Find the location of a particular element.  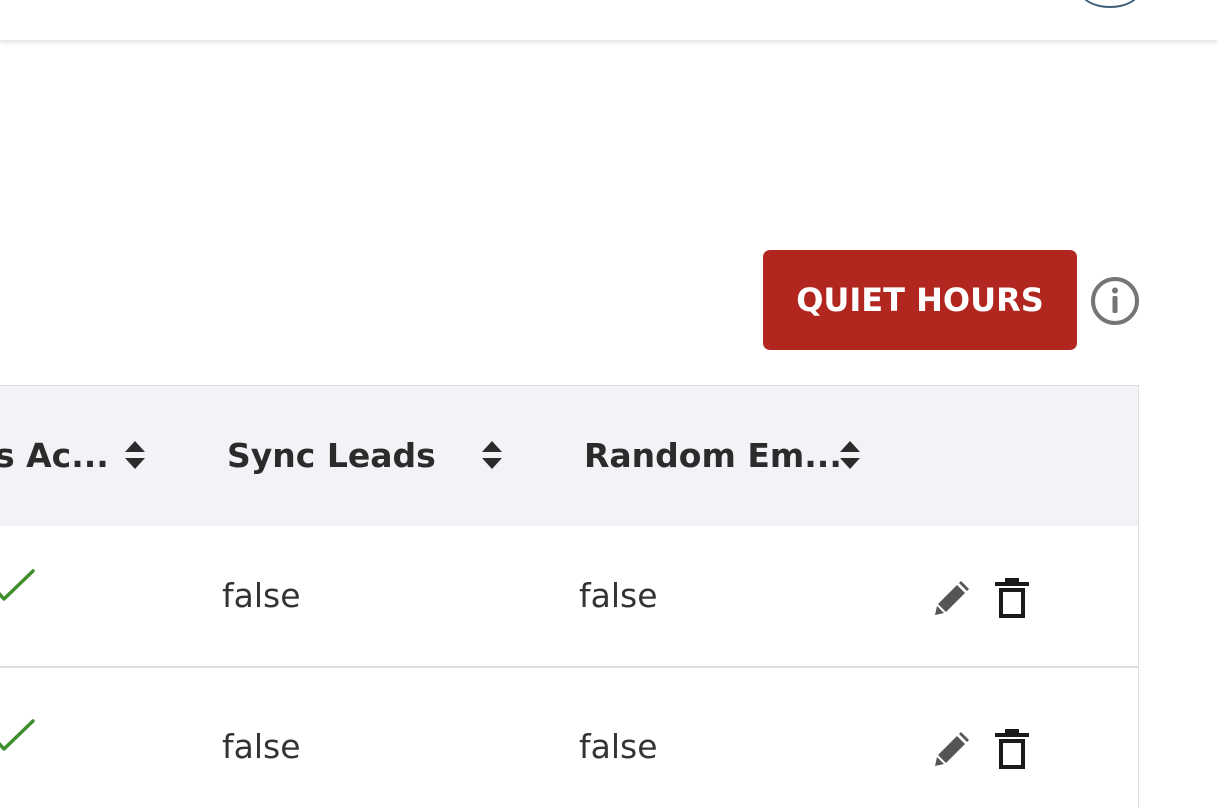

user-avatar-icon is located at coordinates (1110, 4).